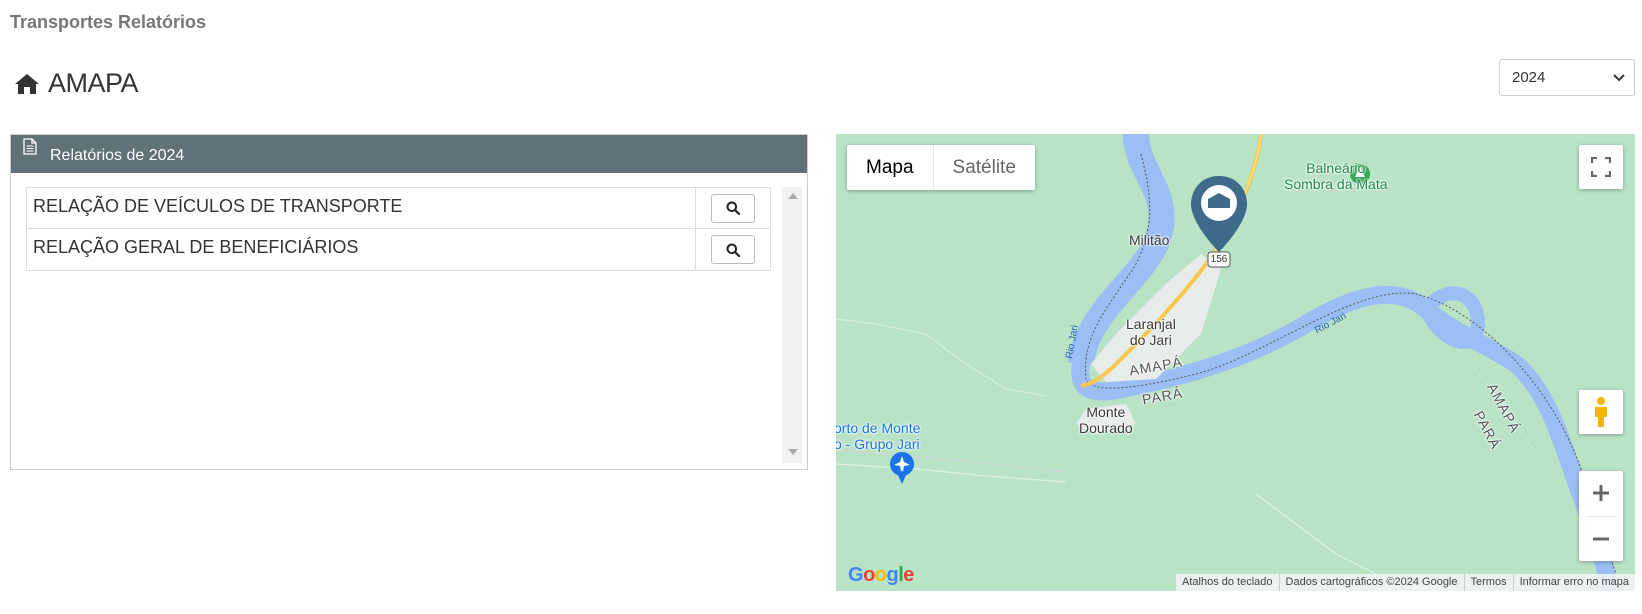 Image resolution: width=1642 pixels, height=614 pixels. I want to click on map-label-line: orto de Monte, so click(878, 428).